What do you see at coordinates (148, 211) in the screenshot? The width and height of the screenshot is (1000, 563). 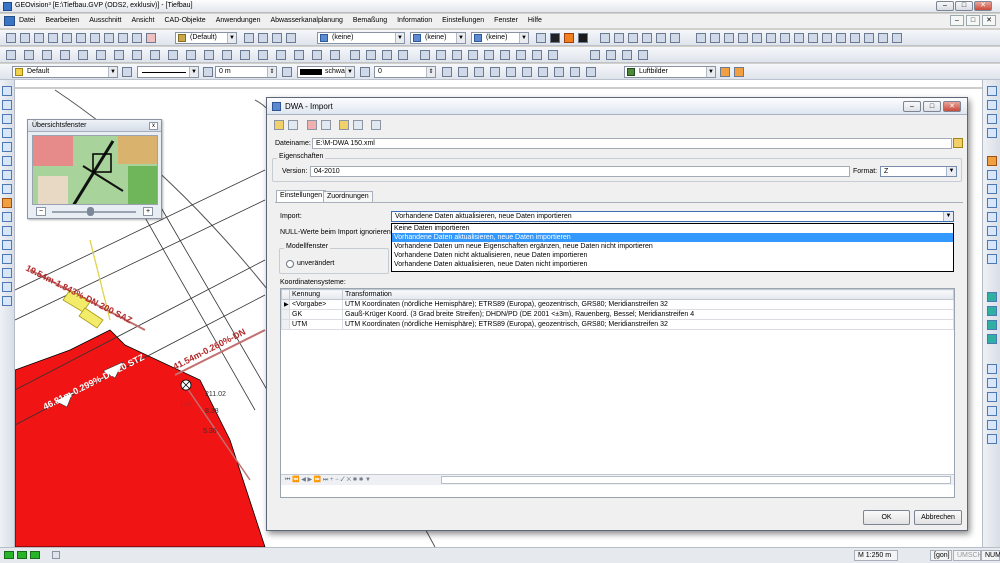 I see `zoom-in-button: +` at bounding box center [148, 211].